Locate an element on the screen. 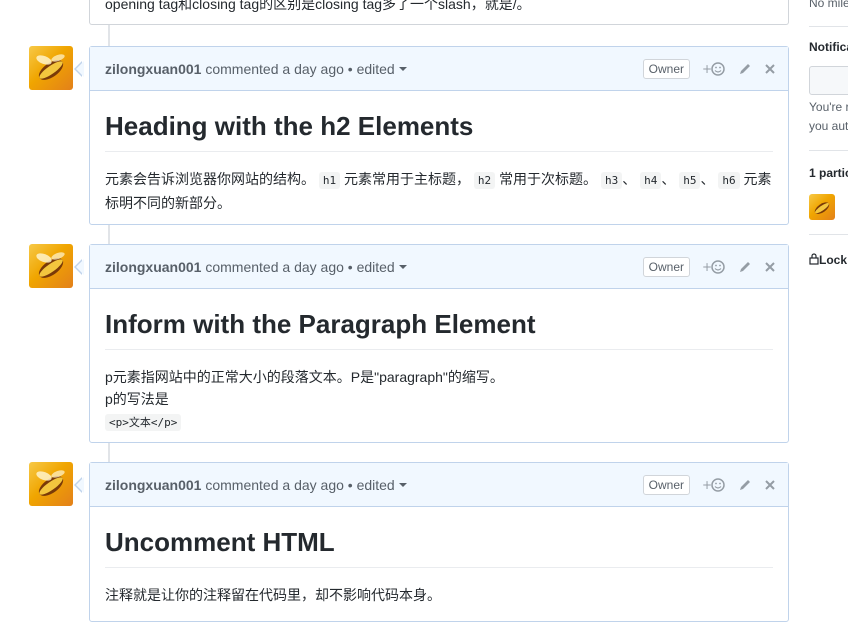 This screenshot has height=622, width=848. lock-conversation-link: Lock is located at coordinates (828, 260).